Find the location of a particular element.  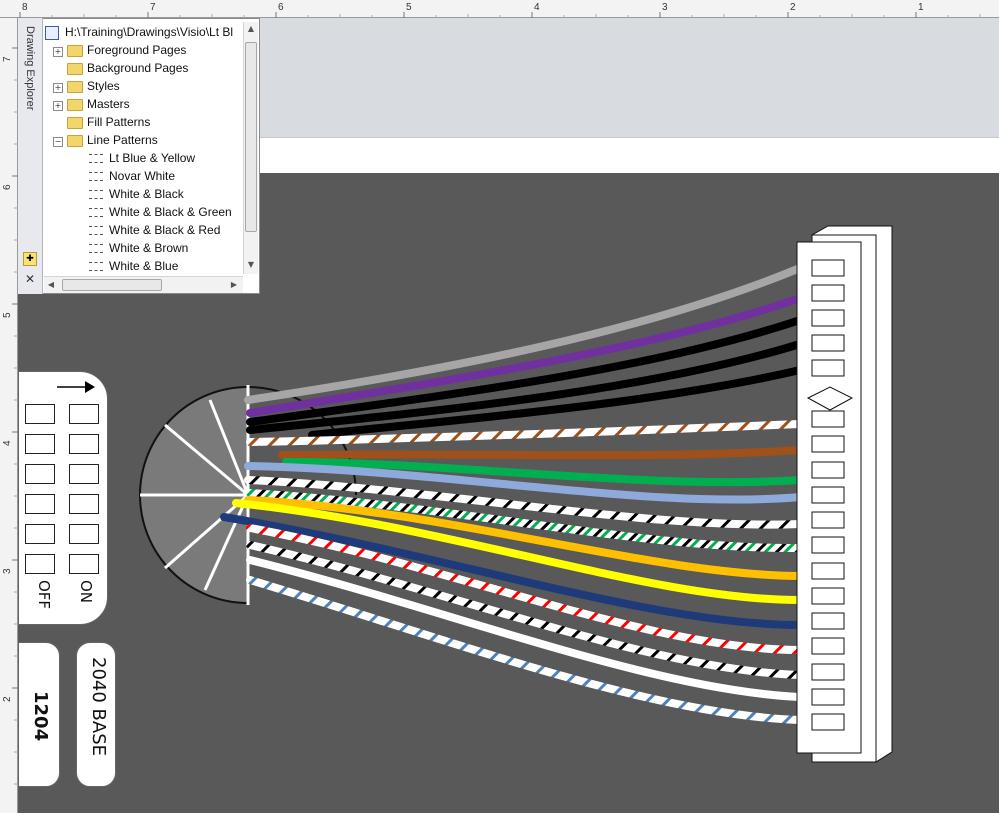

line-pattern-item: White & Blue is located at coordinates (133, 266).